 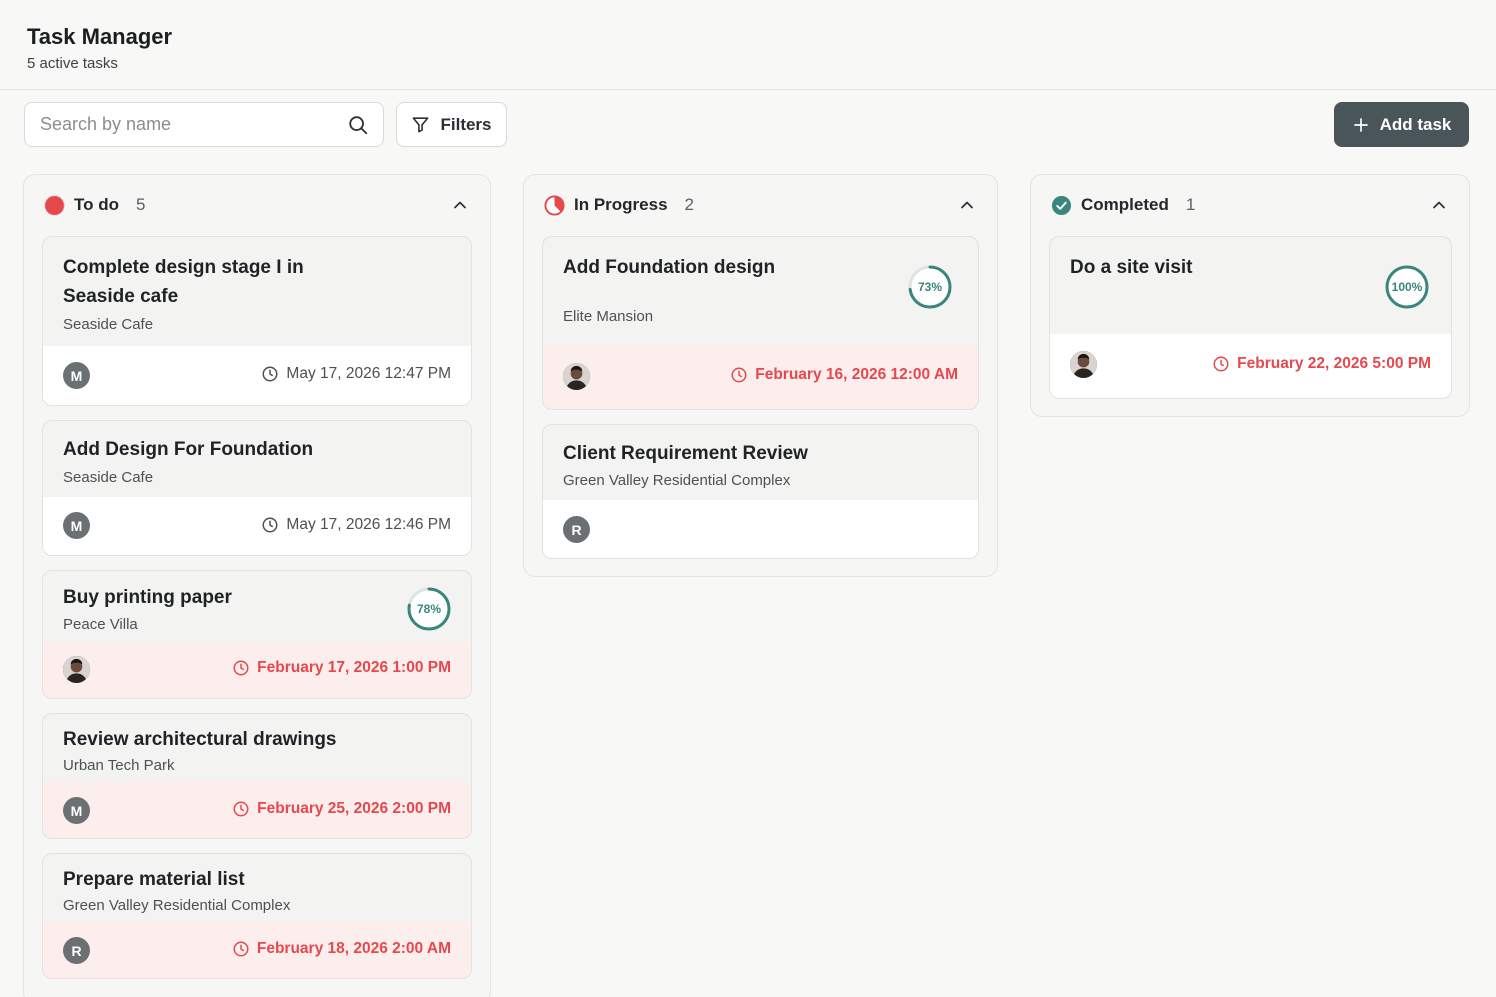 I want to click on due-date: February 17, 2026 1:00 PM, so click(x=341, y=668).